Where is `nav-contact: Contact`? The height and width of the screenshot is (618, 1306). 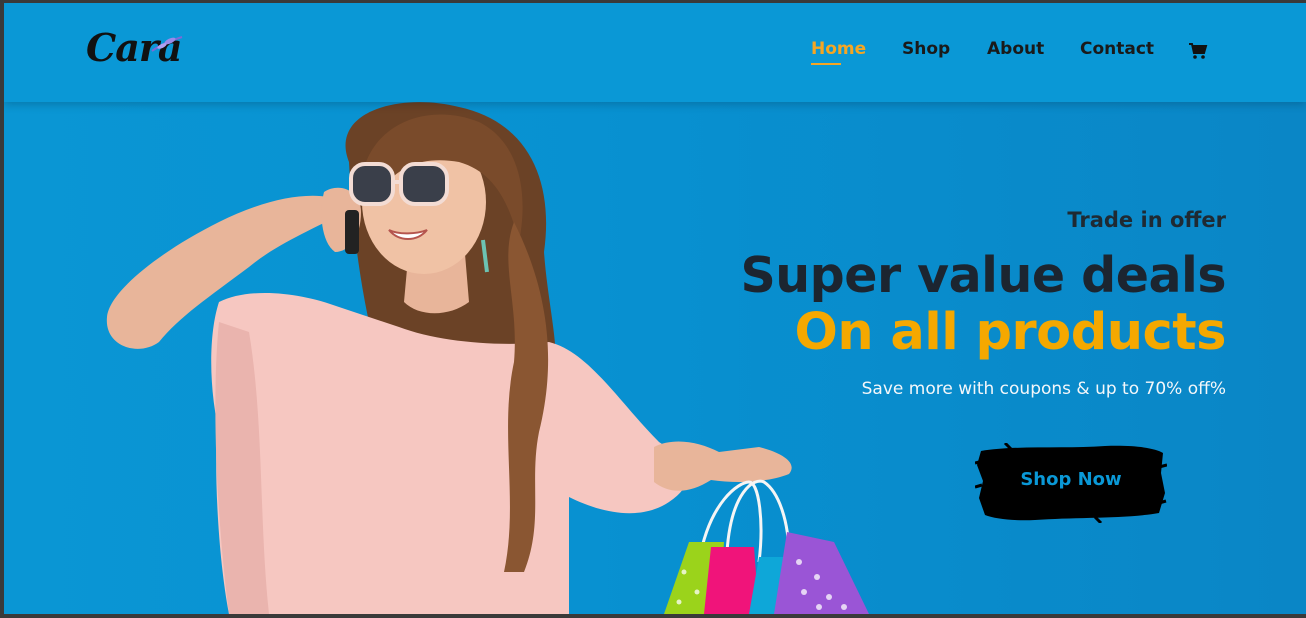
nav-contact: Contact is located at coordinates (1117, 49).